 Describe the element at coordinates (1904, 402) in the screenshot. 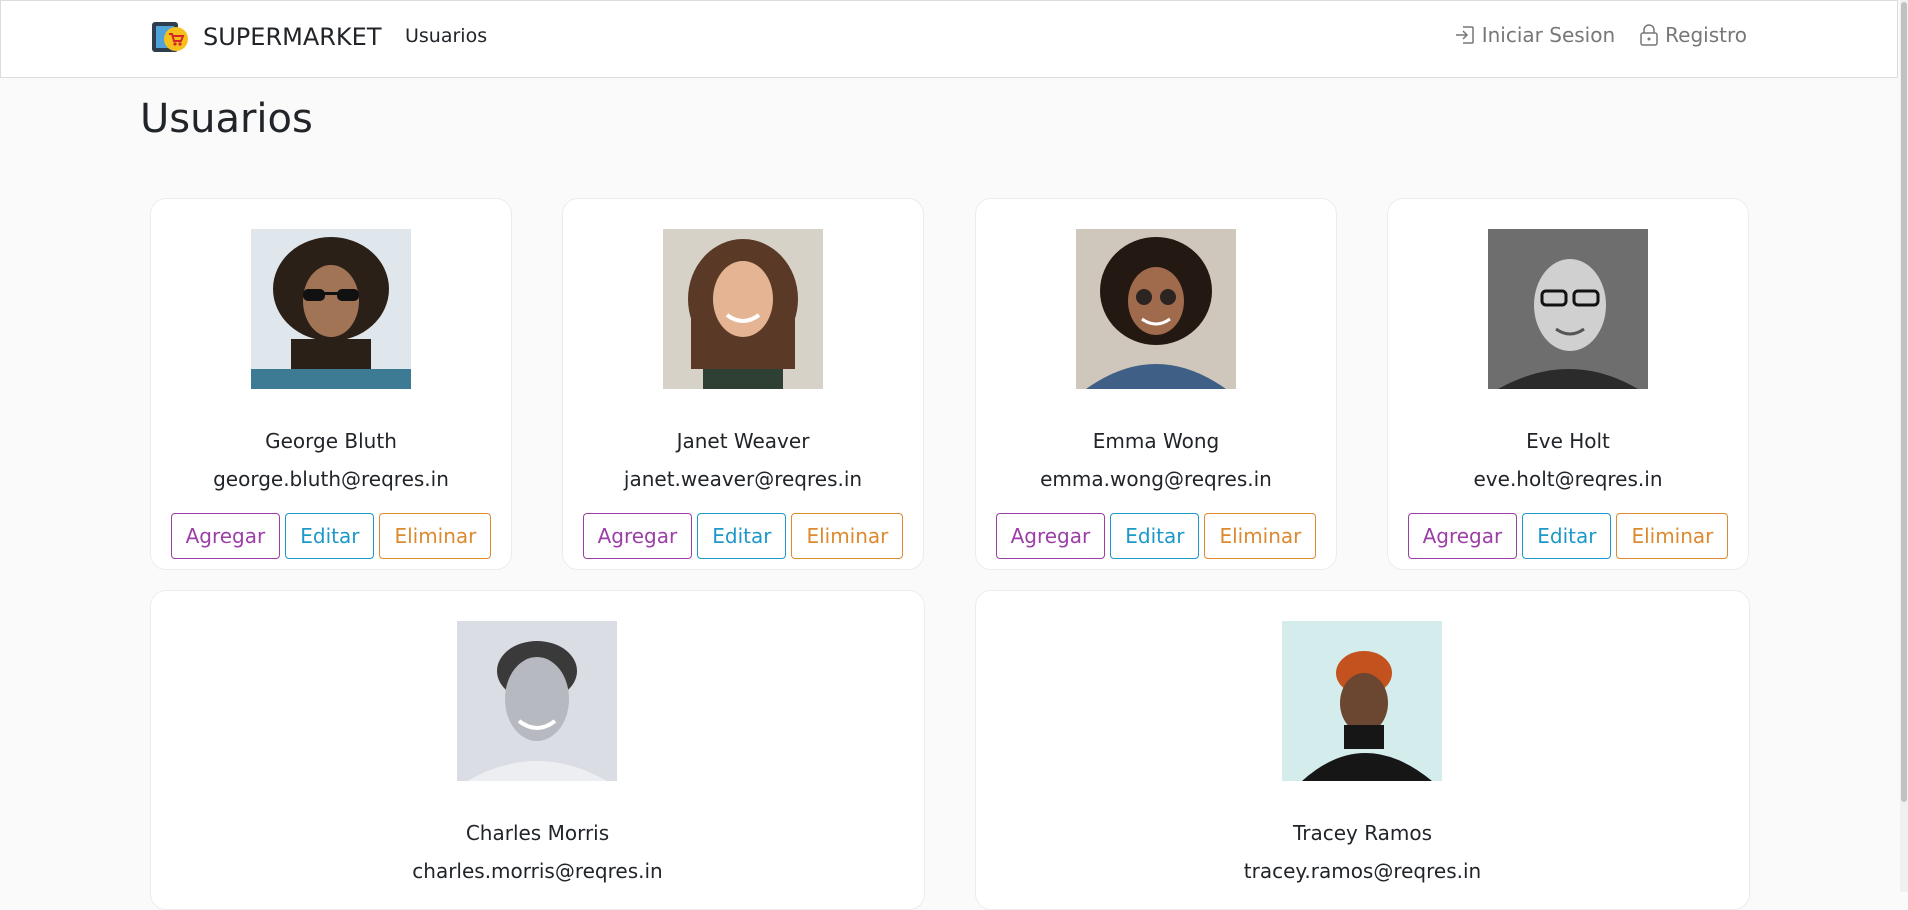

I see `scrollbar-thumb` at that location.